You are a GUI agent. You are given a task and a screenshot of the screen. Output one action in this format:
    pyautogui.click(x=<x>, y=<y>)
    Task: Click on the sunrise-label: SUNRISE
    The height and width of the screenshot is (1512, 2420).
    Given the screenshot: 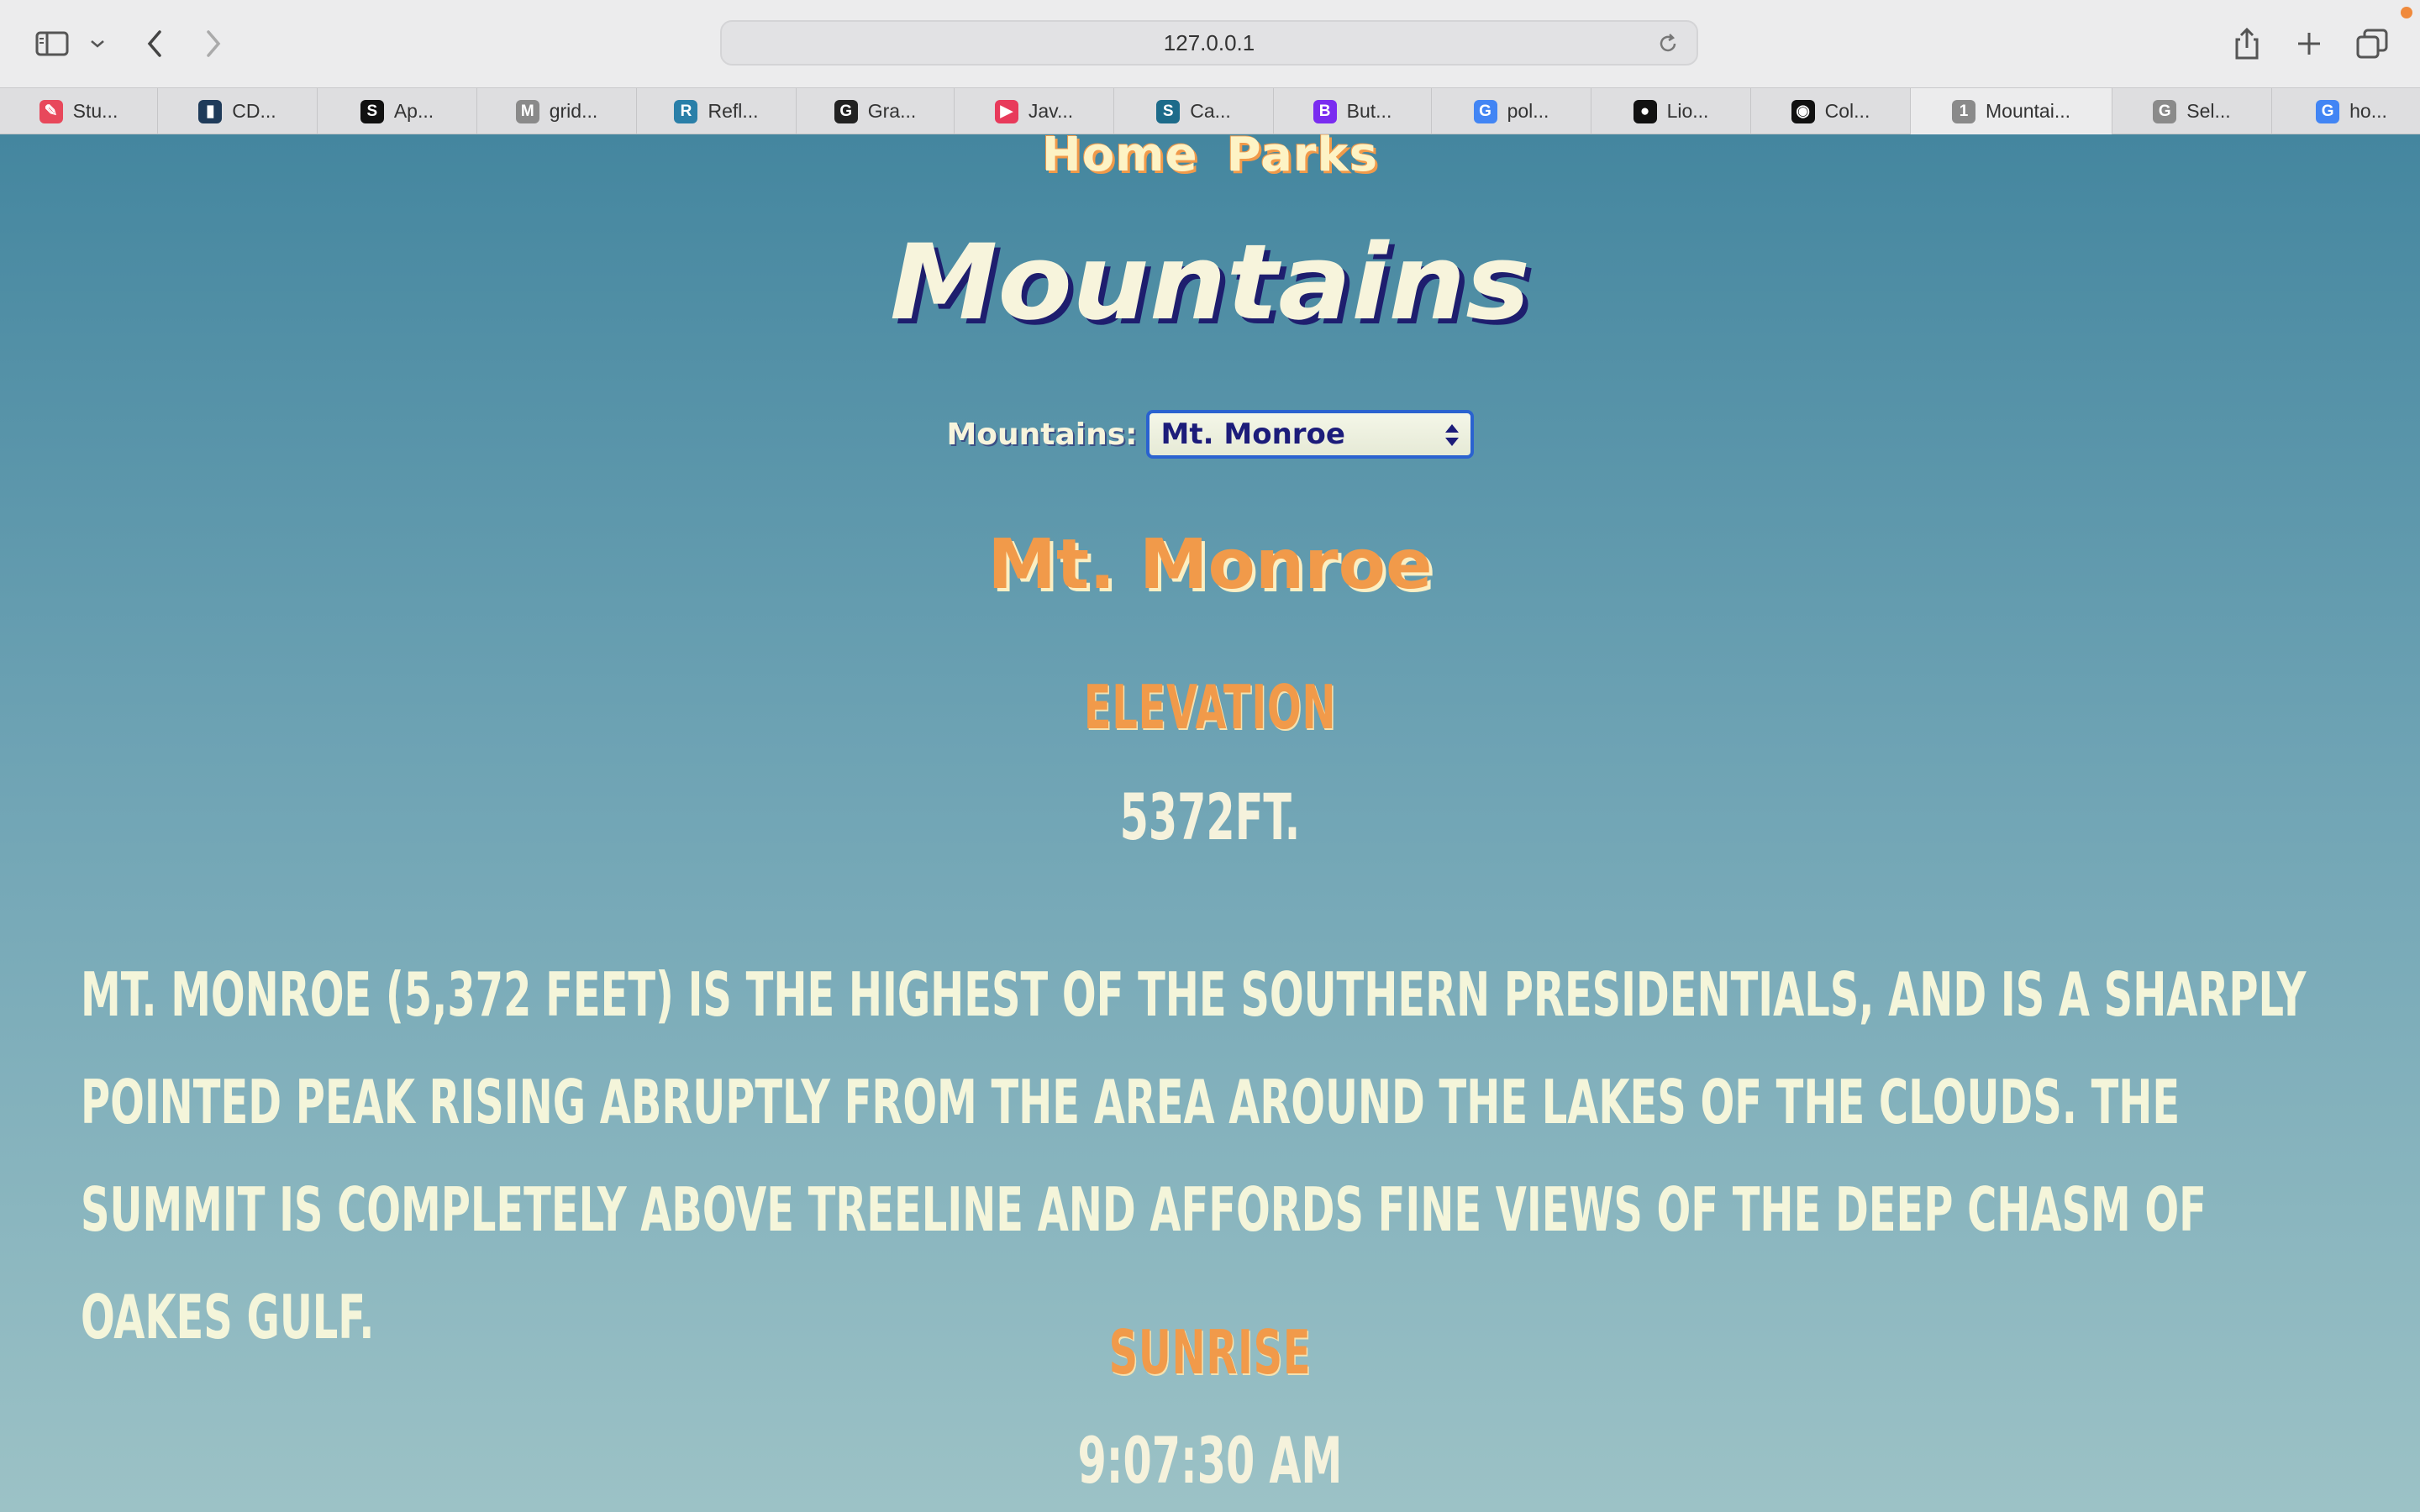 What is the action you would take?
    pyautogui.click(x=1210, y=1352)
    